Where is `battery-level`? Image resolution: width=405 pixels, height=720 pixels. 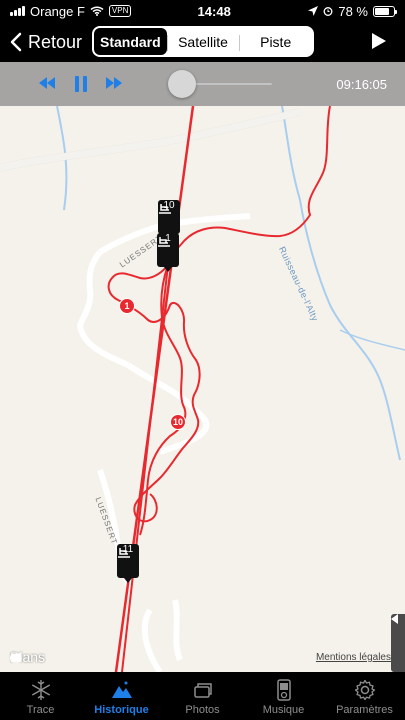 battery-level is located at coordinates (382, 11).